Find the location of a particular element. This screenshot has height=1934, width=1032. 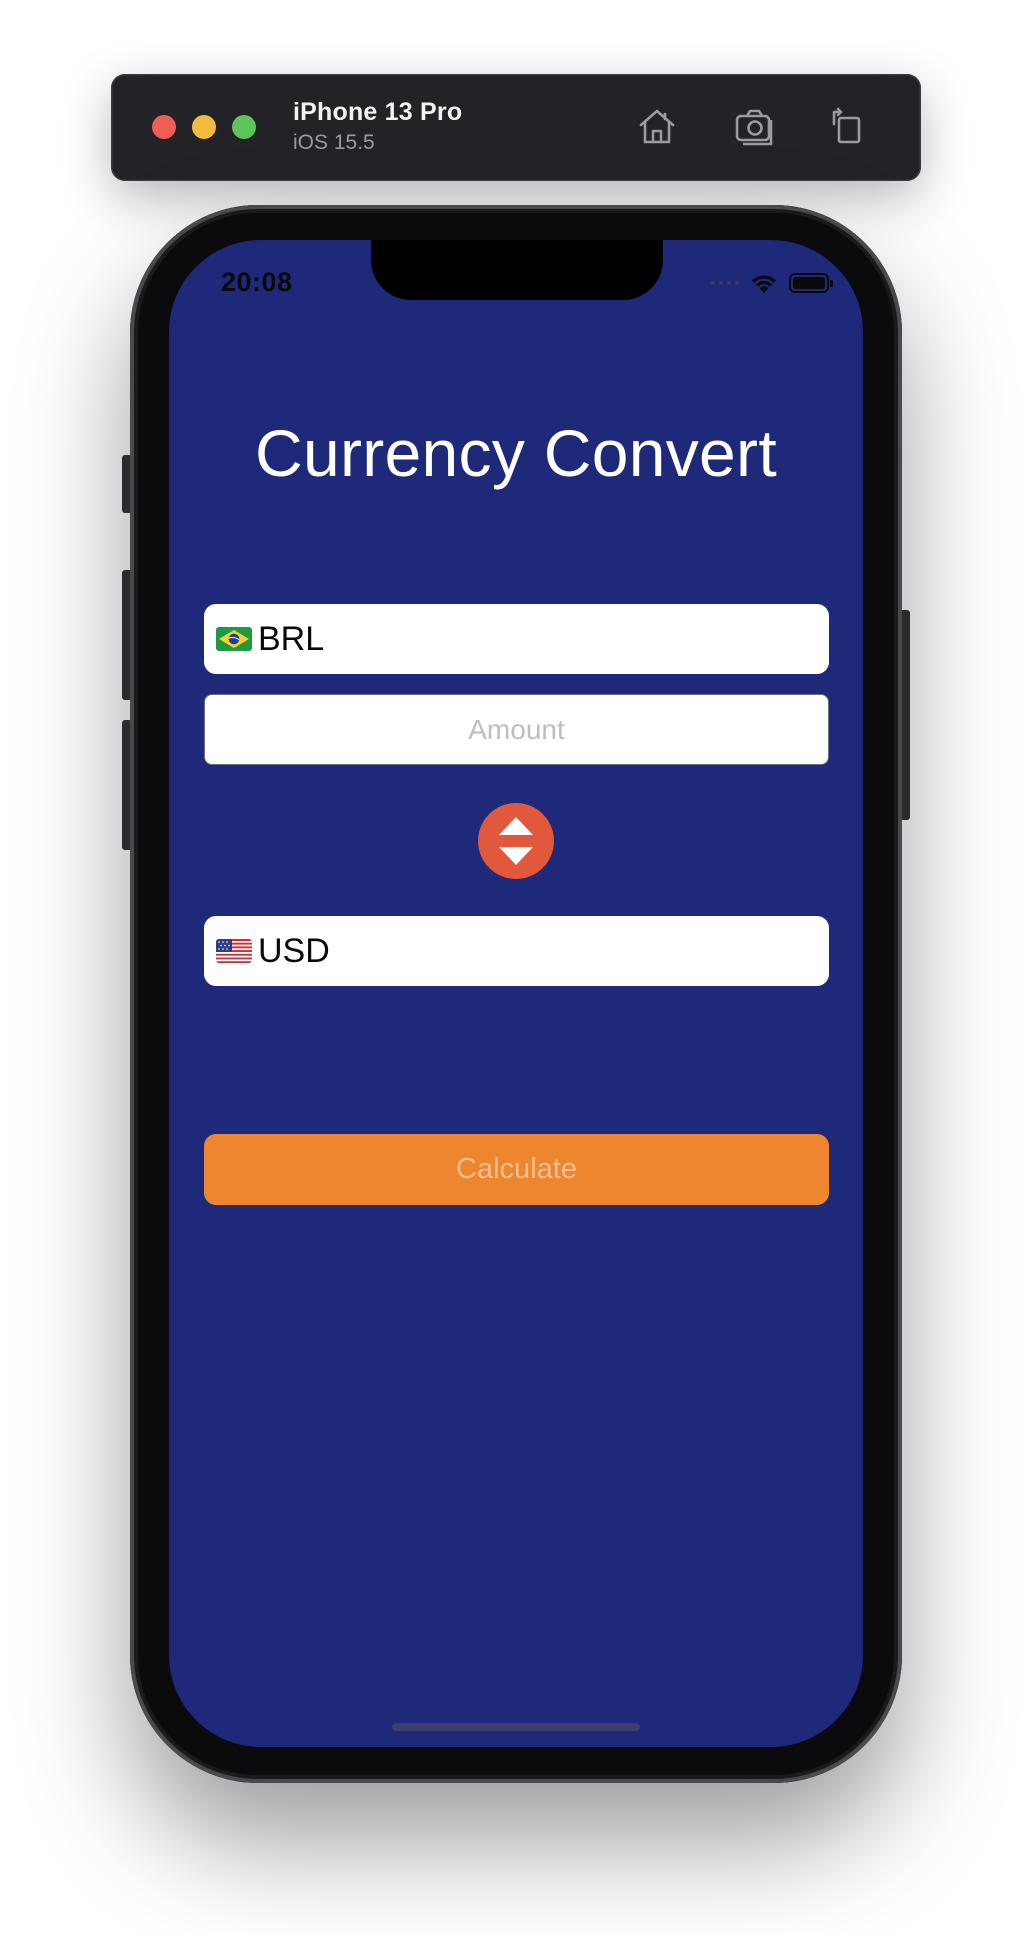

swap-currencies-button is located at coordinates (516, 841).